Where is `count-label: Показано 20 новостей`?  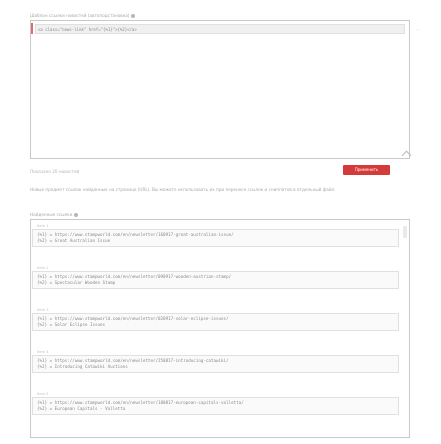 count-label: Показано 20 новостей is located at coordinates (55, 171).